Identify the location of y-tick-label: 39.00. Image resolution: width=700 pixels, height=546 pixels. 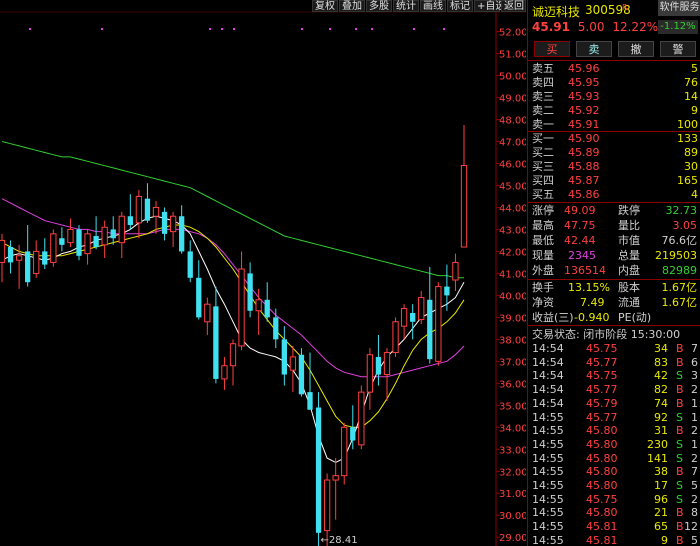
(512, 318).